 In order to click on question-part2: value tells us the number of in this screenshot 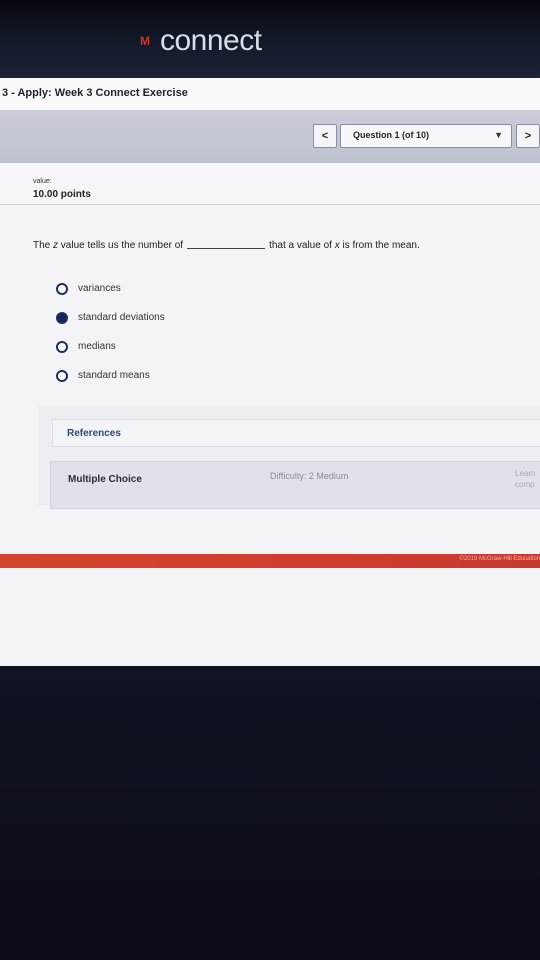, I will do `click(121, 245)`.